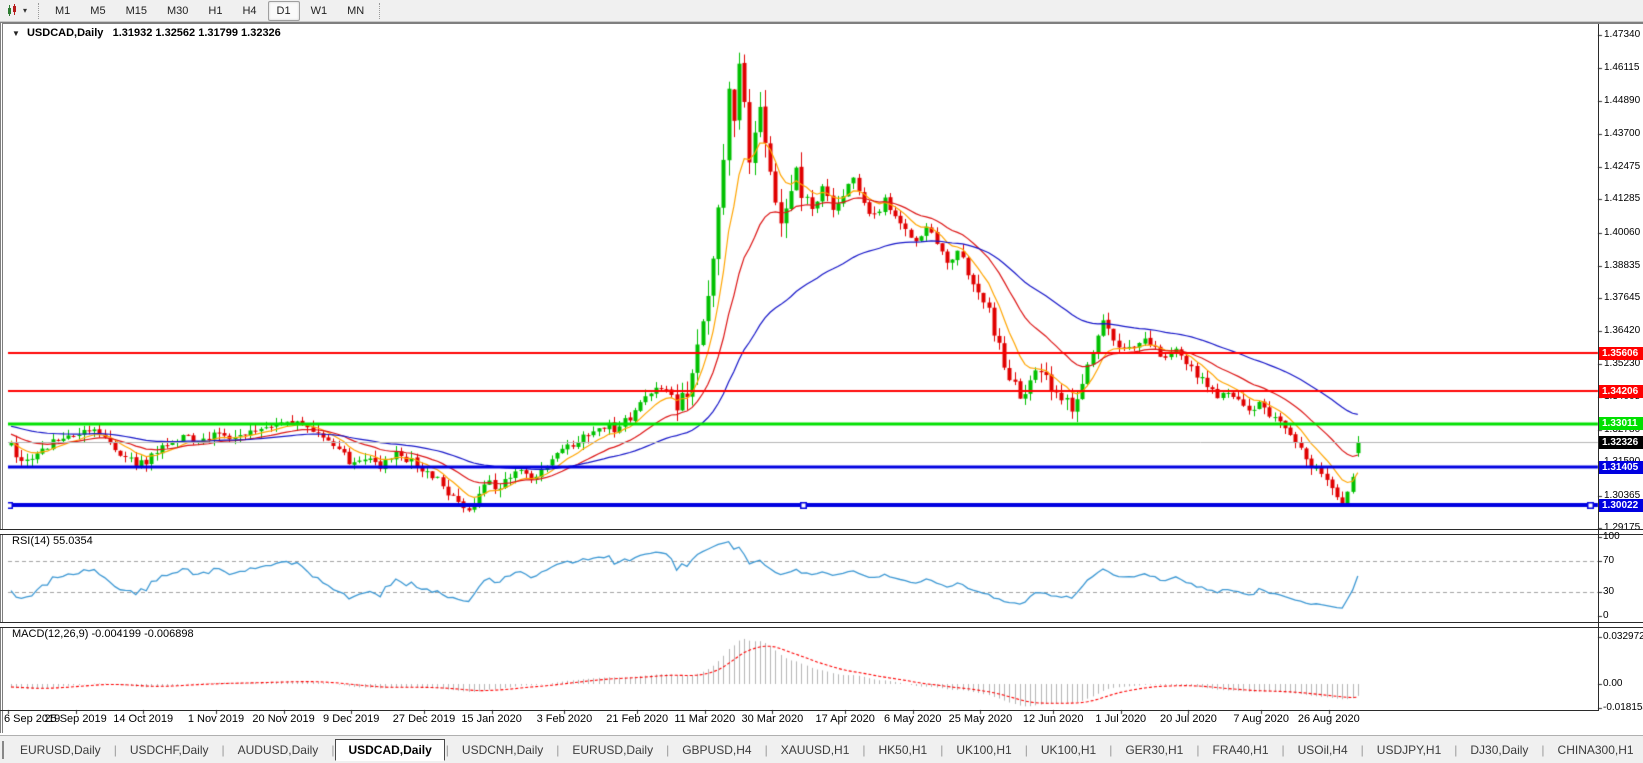  Describe the element at coordinates (1622, 298) in the screenshot. I see `price-axis-tick-label: 1.37645` at that location.